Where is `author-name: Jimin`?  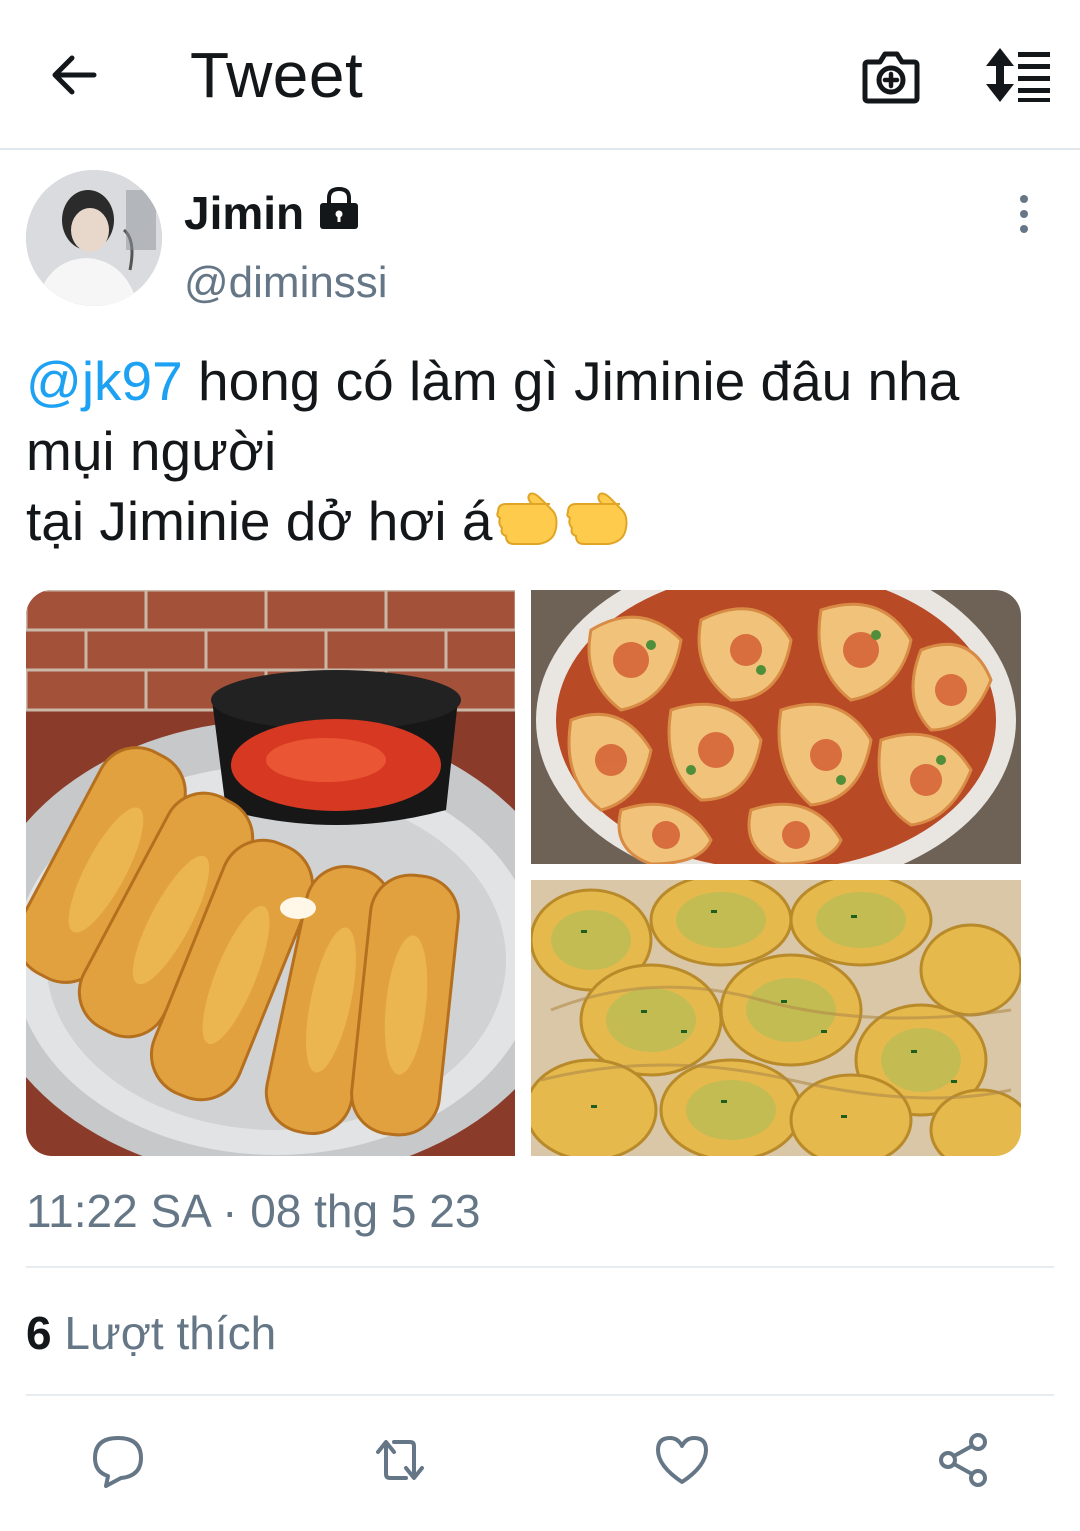
author-name: Jimin is located at coordinates (244, 213).